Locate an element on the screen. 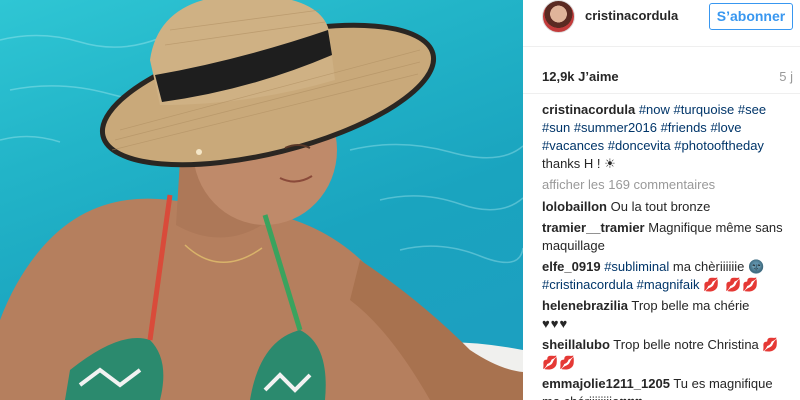  hashtag: #now is located at coordinates (654, 109).